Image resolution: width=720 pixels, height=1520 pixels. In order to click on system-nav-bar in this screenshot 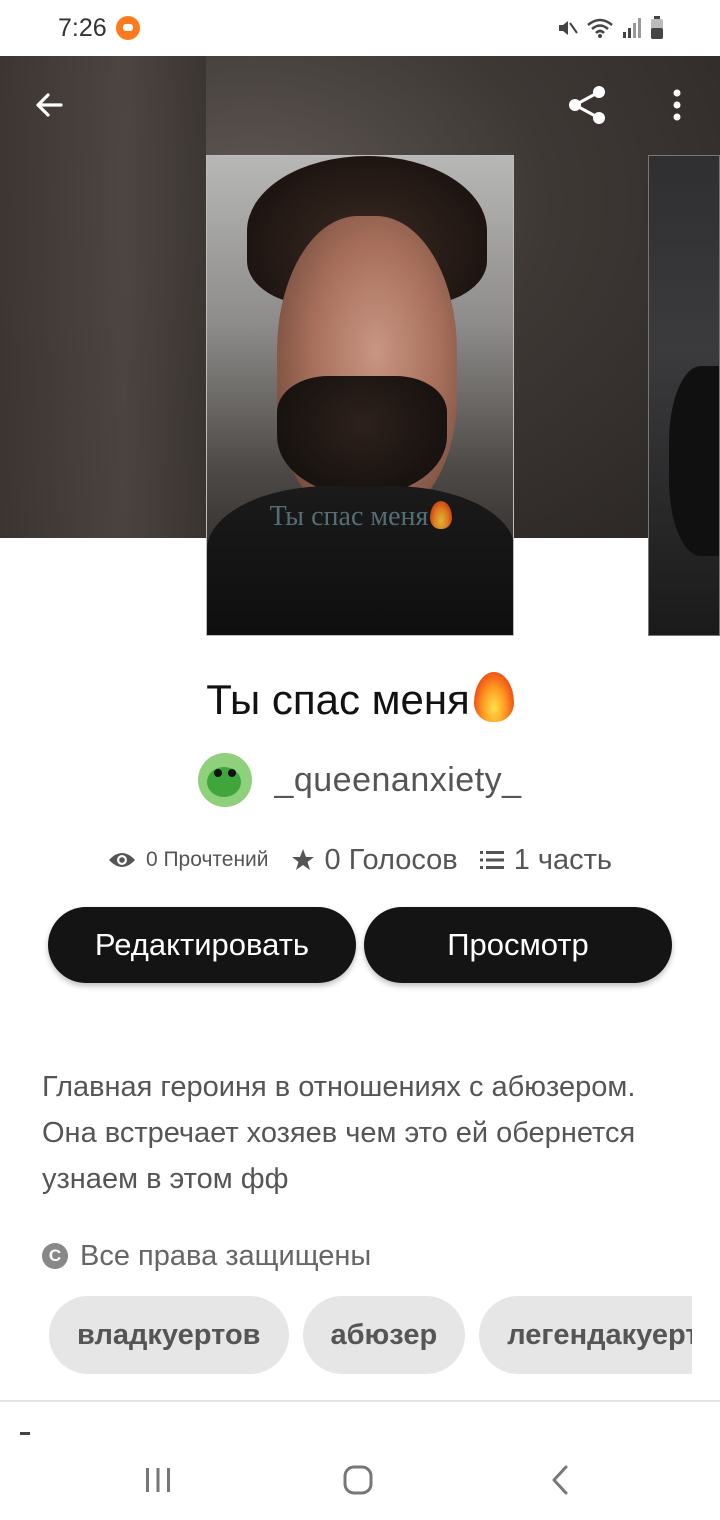, I will do `click(360, 1480)`.